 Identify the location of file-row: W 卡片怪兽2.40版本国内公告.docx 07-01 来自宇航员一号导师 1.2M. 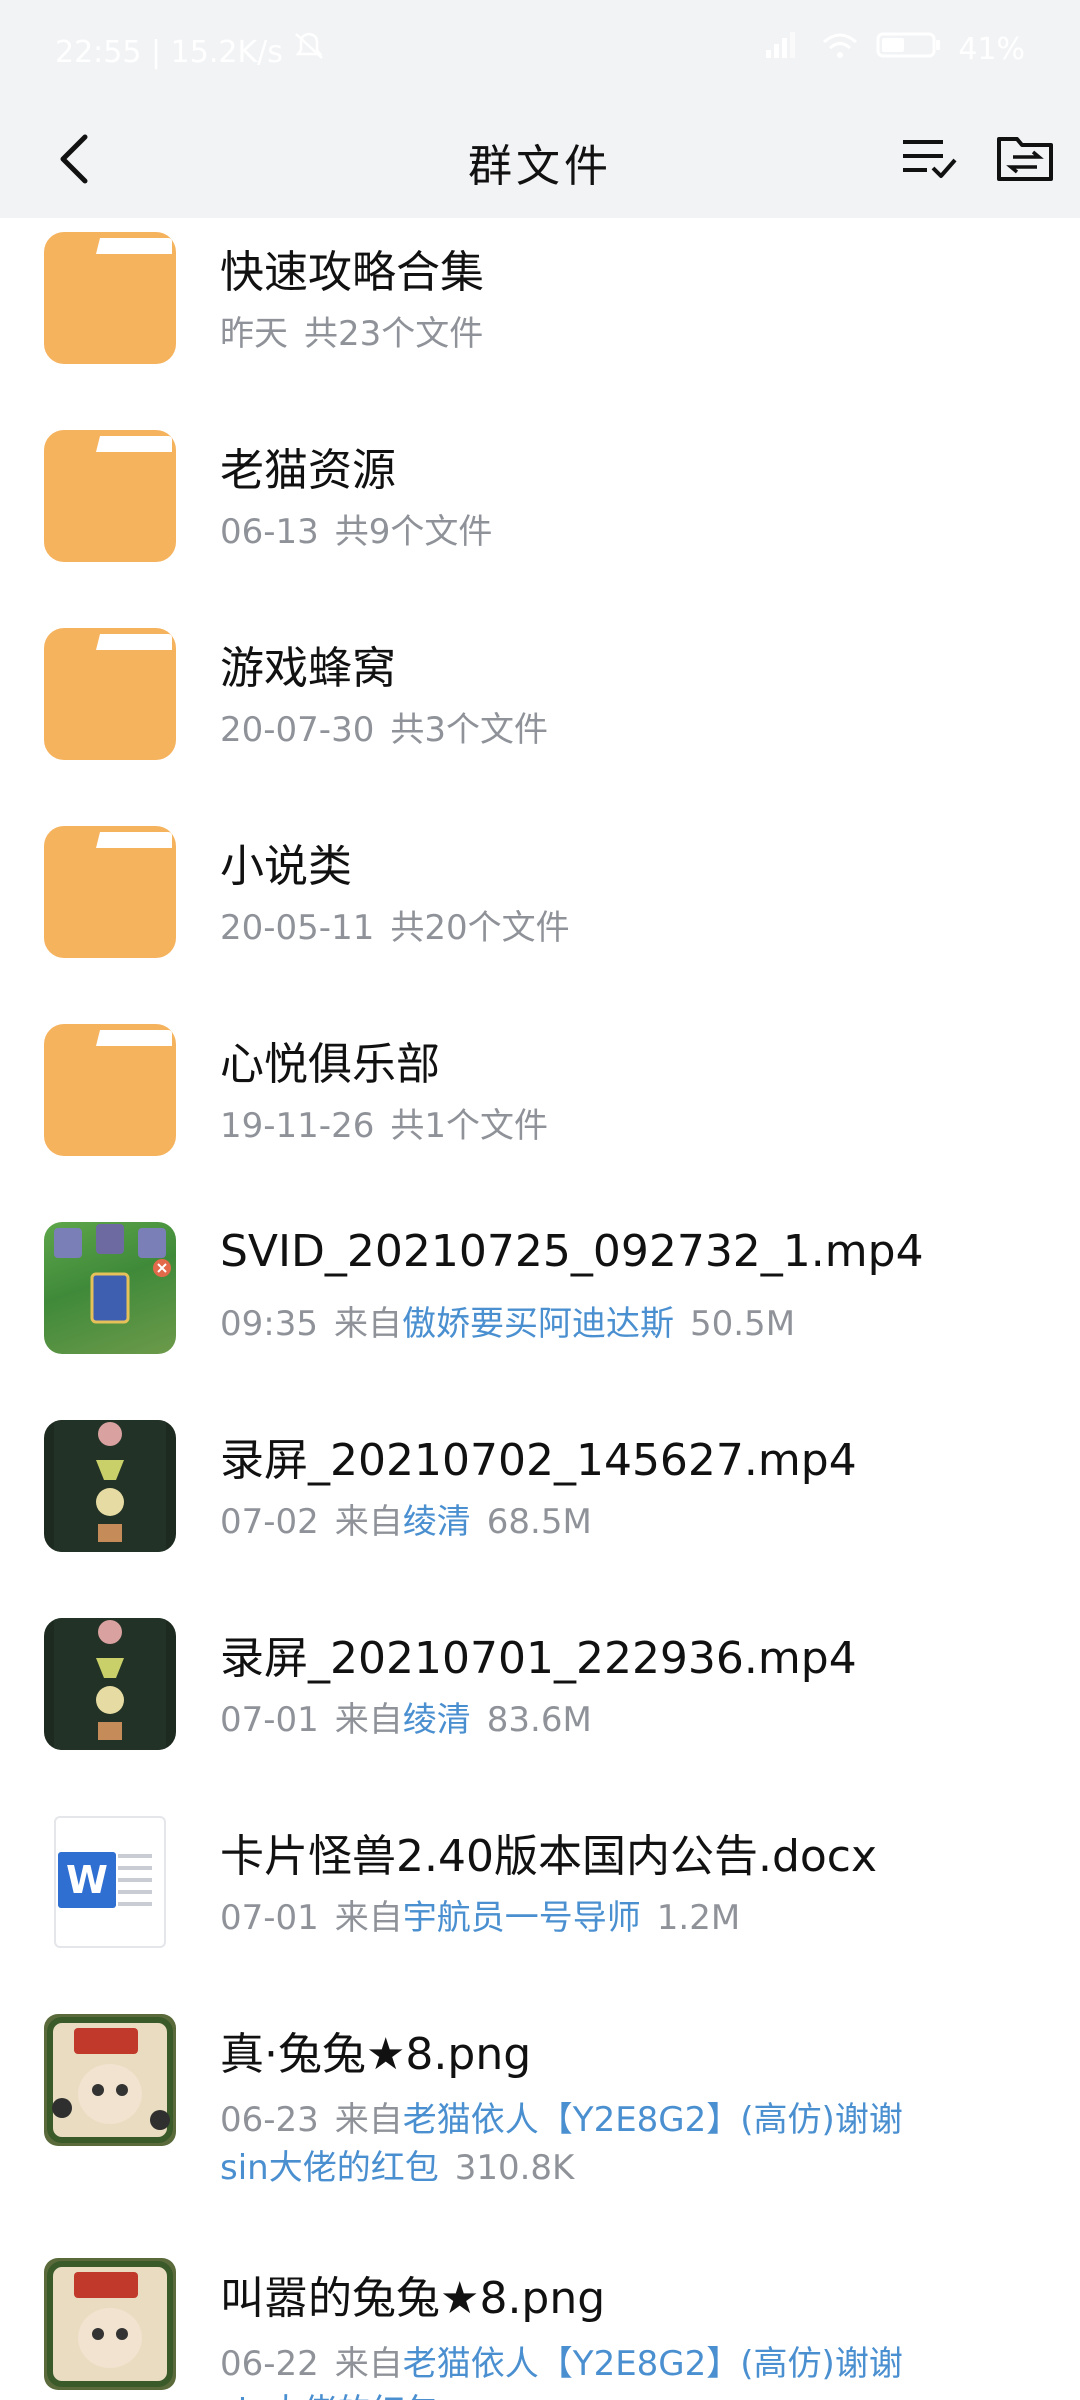
(540, 1901).